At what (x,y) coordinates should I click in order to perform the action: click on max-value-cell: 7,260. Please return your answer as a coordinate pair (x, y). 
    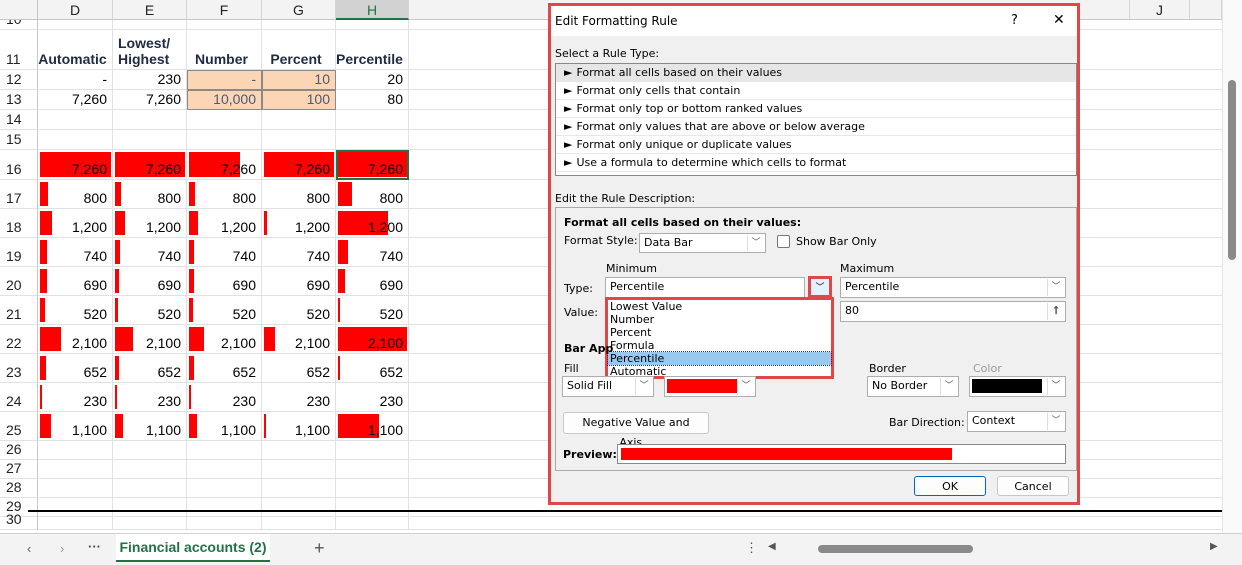
    Looking at the image, I should click on (150, 100).